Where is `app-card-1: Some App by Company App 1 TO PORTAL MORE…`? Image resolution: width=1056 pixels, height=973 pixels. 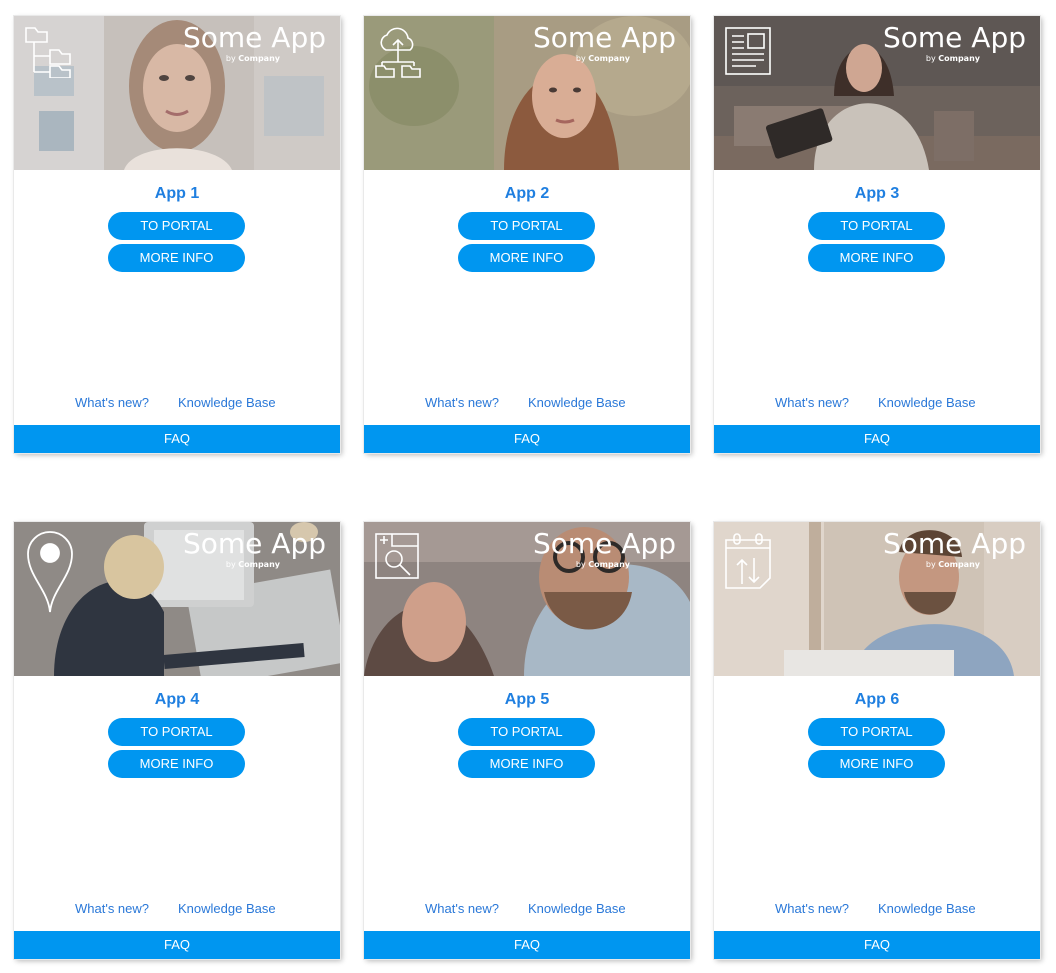
app-card-1: Some App by Company App 1 TO PORTAL MORE… is located at coordinates (177, 234).